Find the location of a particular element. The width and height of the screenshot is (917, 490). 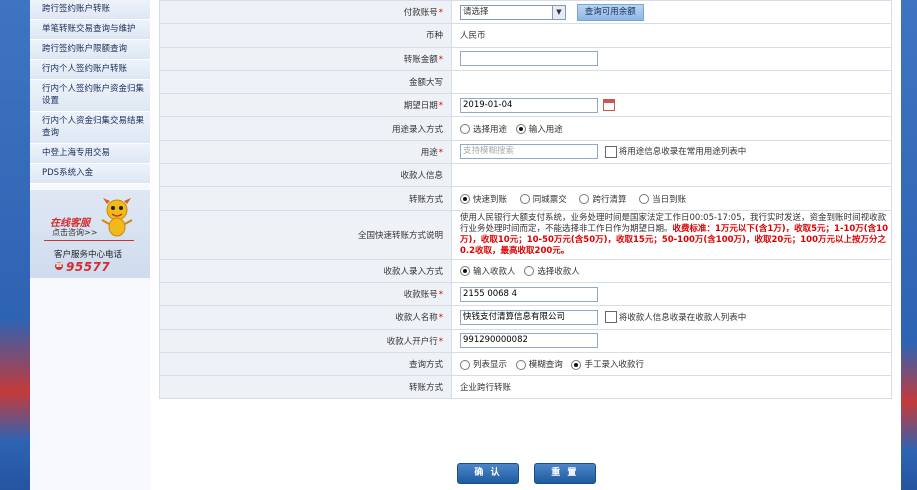

field-label: 收款人录入方式 is located at coordinates (305, 270).